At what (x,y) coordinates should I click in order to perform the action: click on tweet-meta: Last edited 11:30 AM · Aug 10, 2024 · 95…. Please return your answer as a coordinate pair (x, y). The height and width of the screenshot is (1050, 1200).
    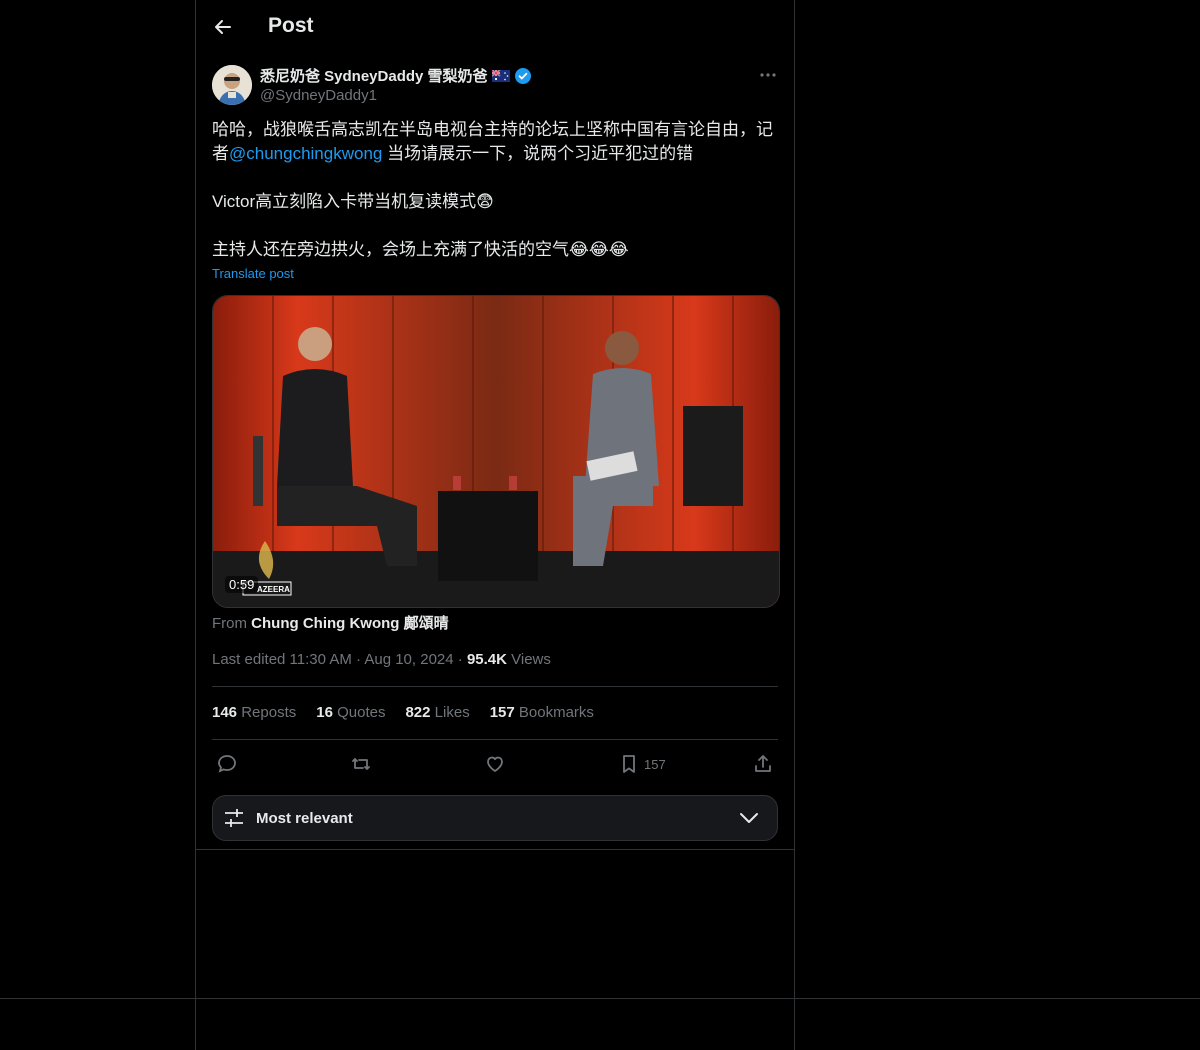
    Looking at the image, I should click on (381, 659).